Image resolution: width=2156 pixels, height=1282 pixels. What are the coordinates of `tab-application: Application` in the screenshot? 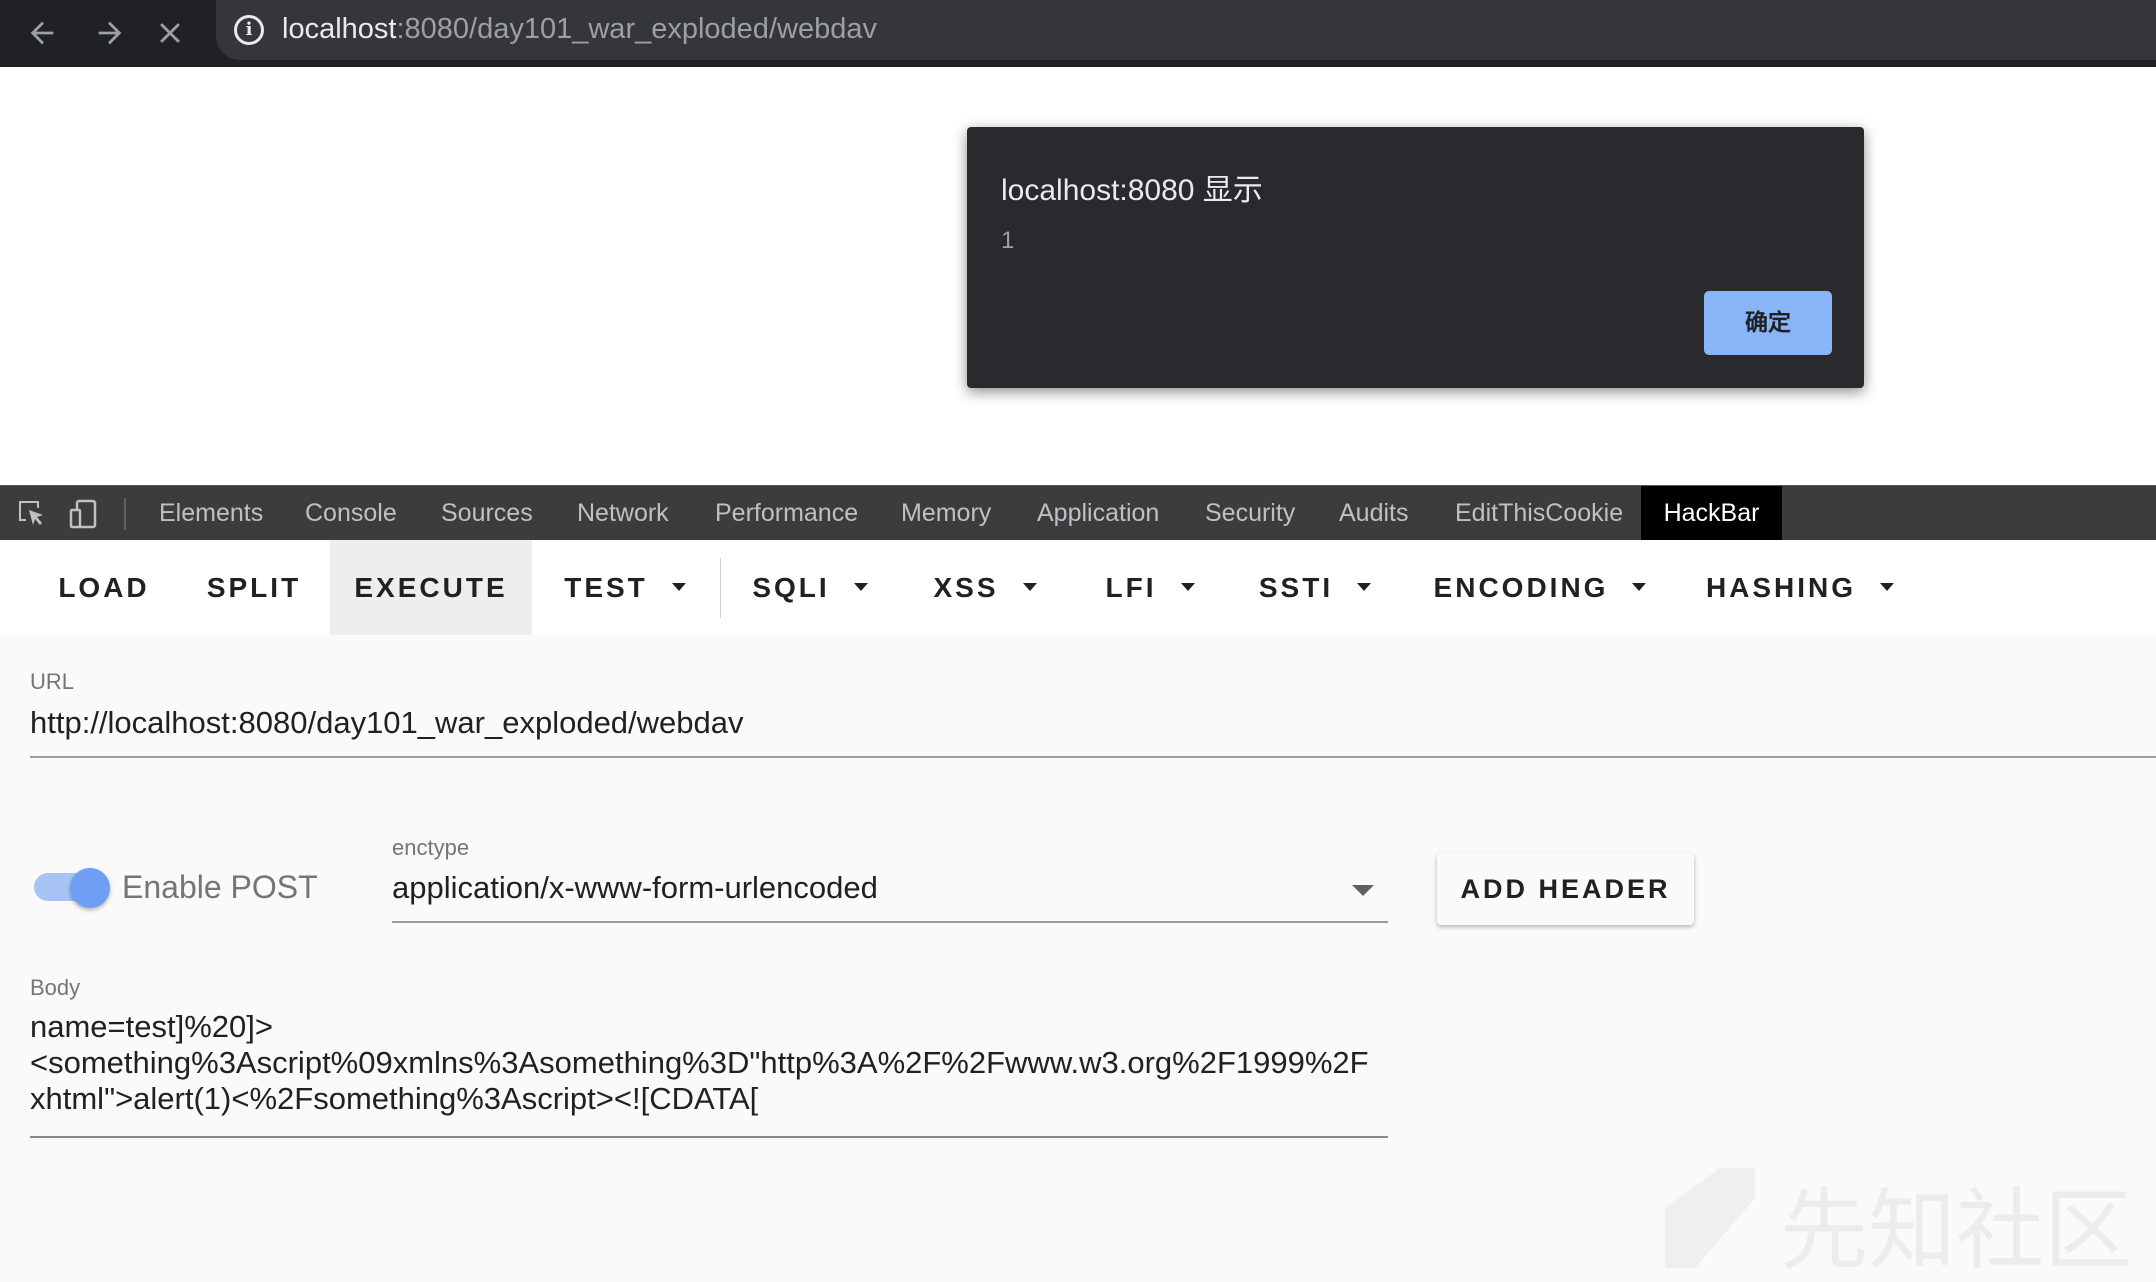 It's located at (1098, 513).